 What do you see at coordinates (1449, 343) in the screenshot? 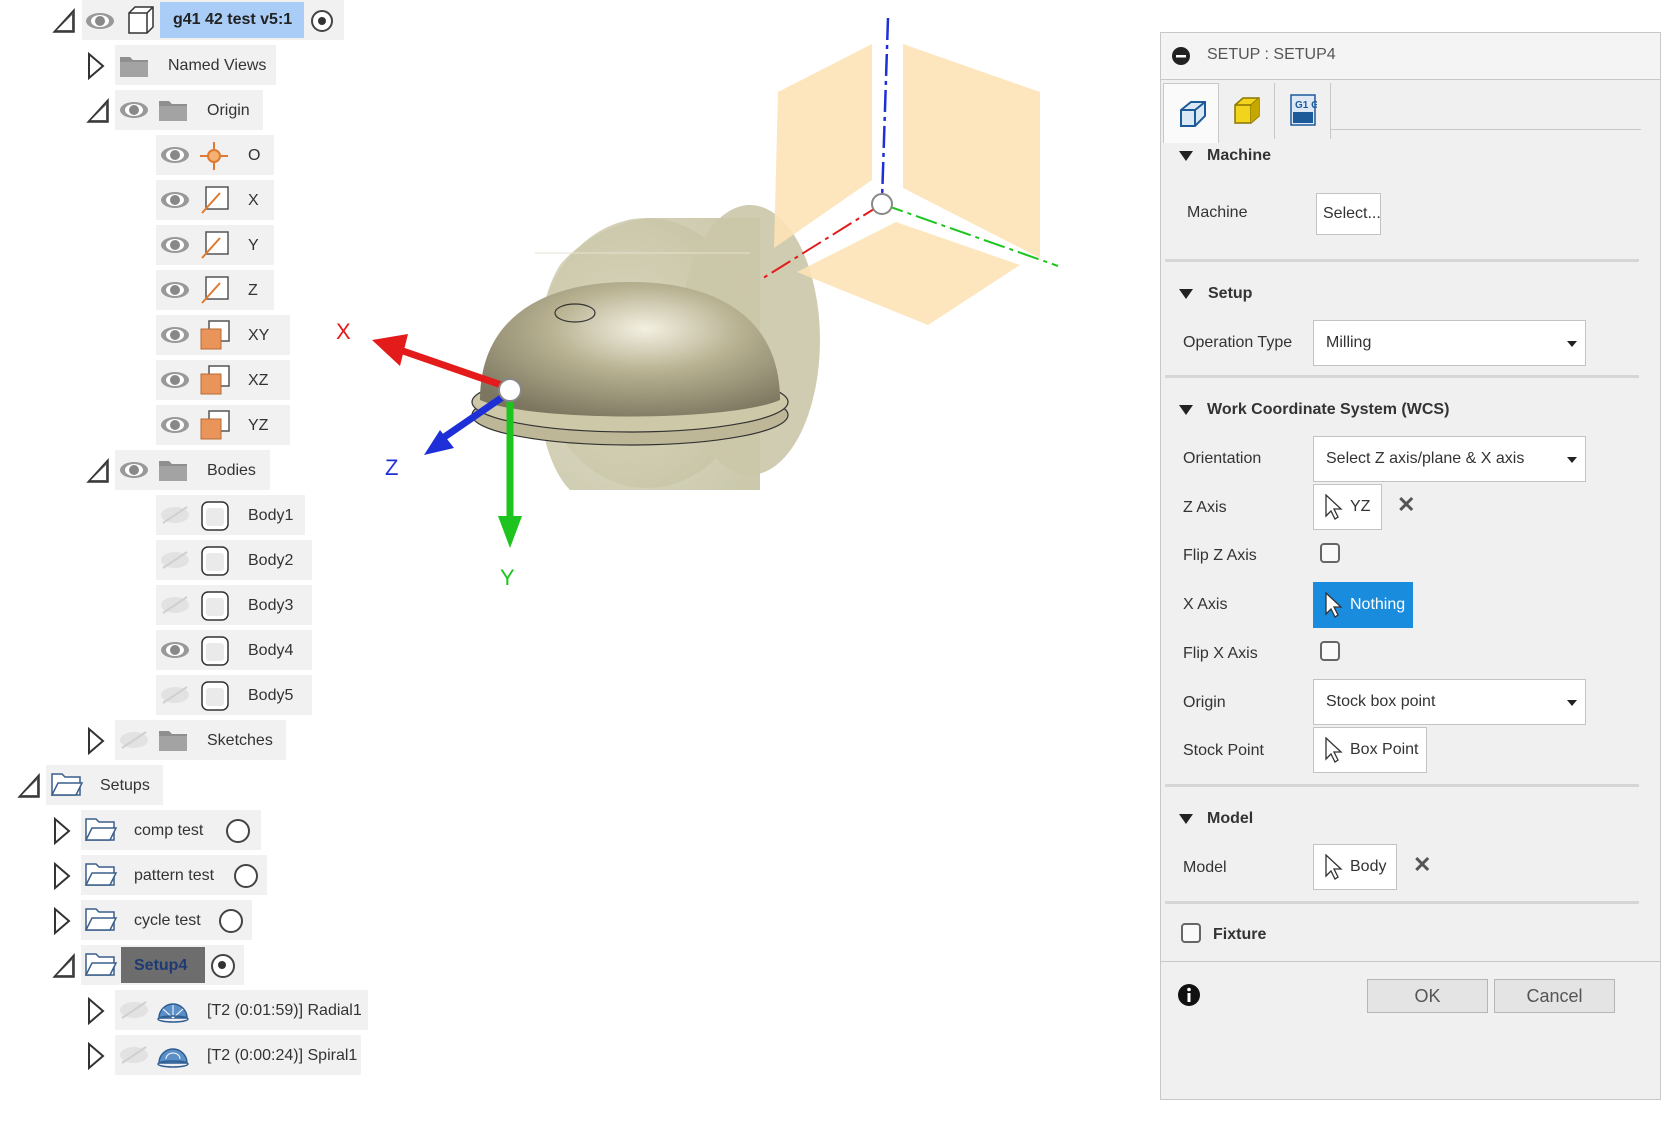
I see `operation-type-dropdown: Milling` at bounding box center [1449, 343].